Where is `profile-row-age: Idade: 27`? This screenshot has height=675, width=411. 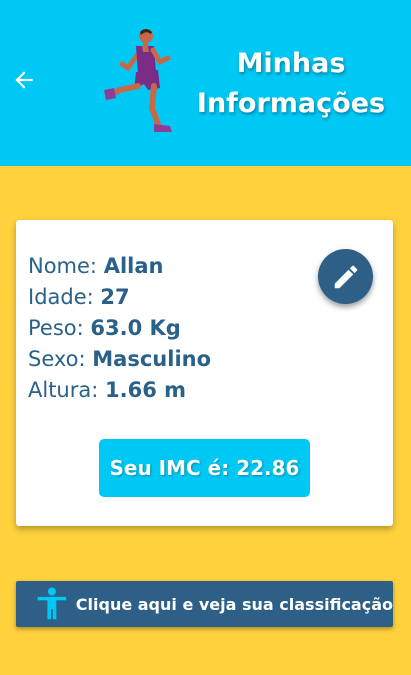
profile-row-age: Idade: 27 is located at coordinates (119, 297).